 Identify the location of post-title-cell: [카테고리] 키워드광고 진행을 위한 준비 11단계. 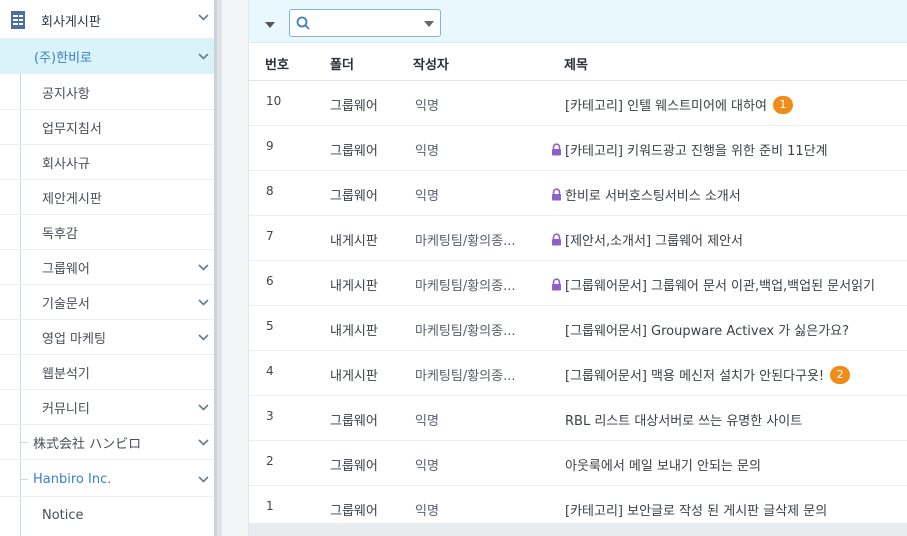
(689, 149).